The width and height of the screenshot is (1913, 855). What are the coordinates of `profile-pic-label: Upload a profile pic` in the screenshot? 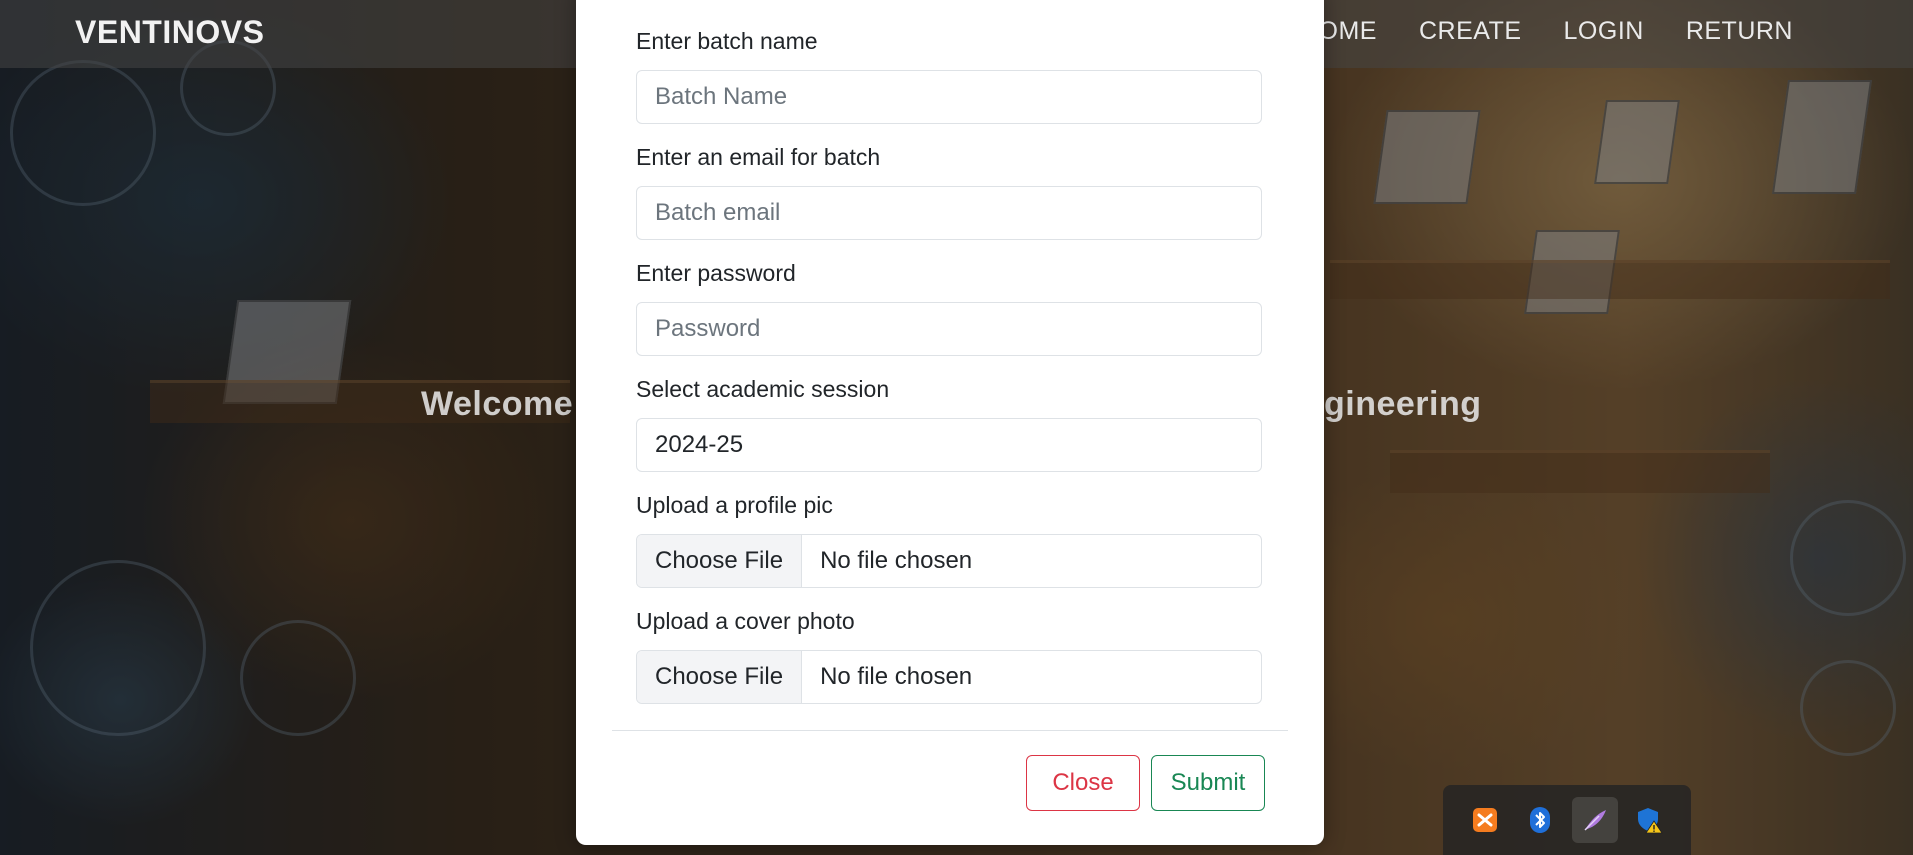 It's located at (734, 505).